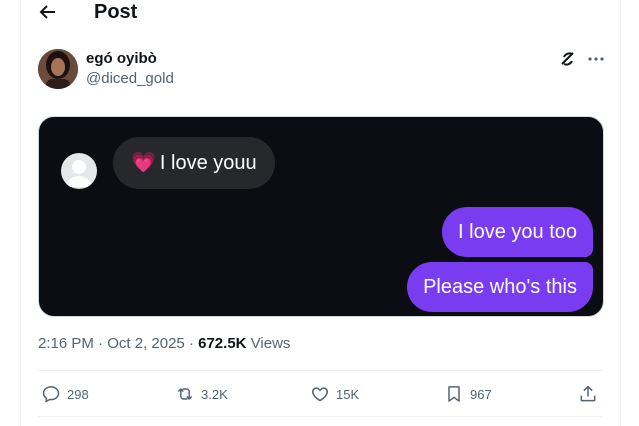  Describe the element at coordinates (270, 343) in the screenshot. I see `views-label: Views` at that location.